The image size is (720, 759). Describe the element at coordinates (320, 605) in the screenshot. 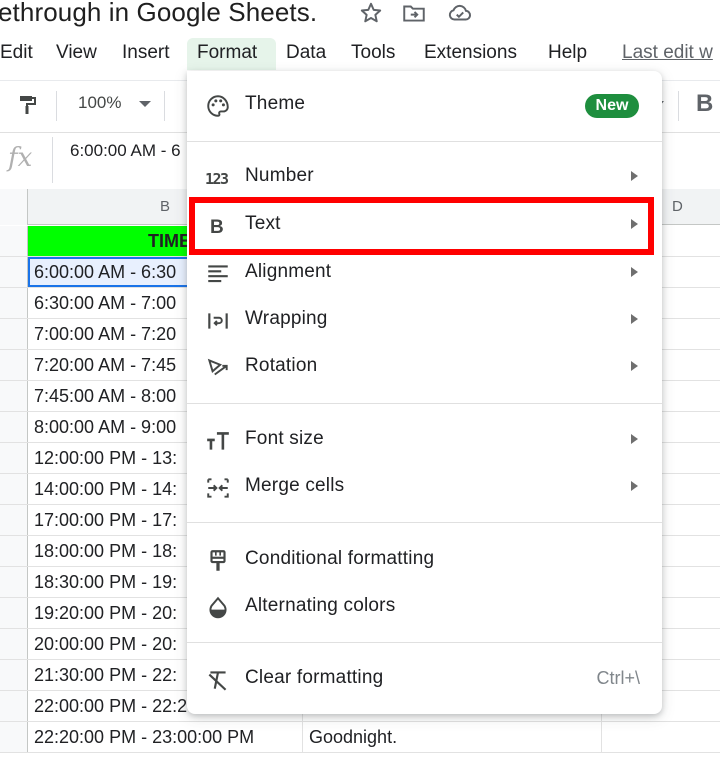

I see `menu-item-label: Alternating colors` at that location.